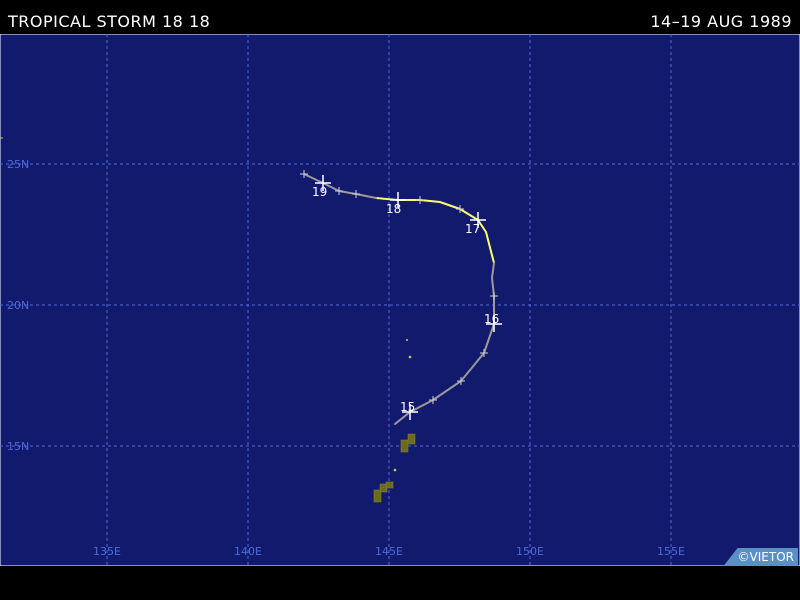 Image resolution: width=800 pixels, height=600 pixels. Describe the element at coordinates (107, 551) in the screenshot. I see `lon-label-135e: 135E` at that location.